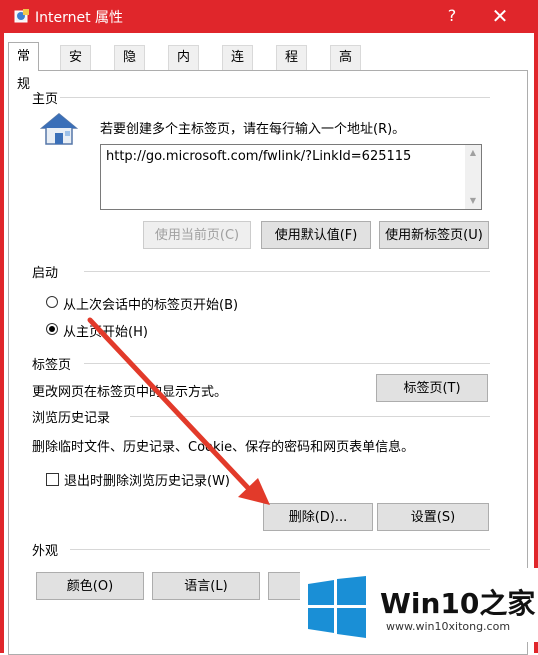 The width and height of the screenshot is (538, 655). I want to click on windows-logo-icon, so click(337, 607).